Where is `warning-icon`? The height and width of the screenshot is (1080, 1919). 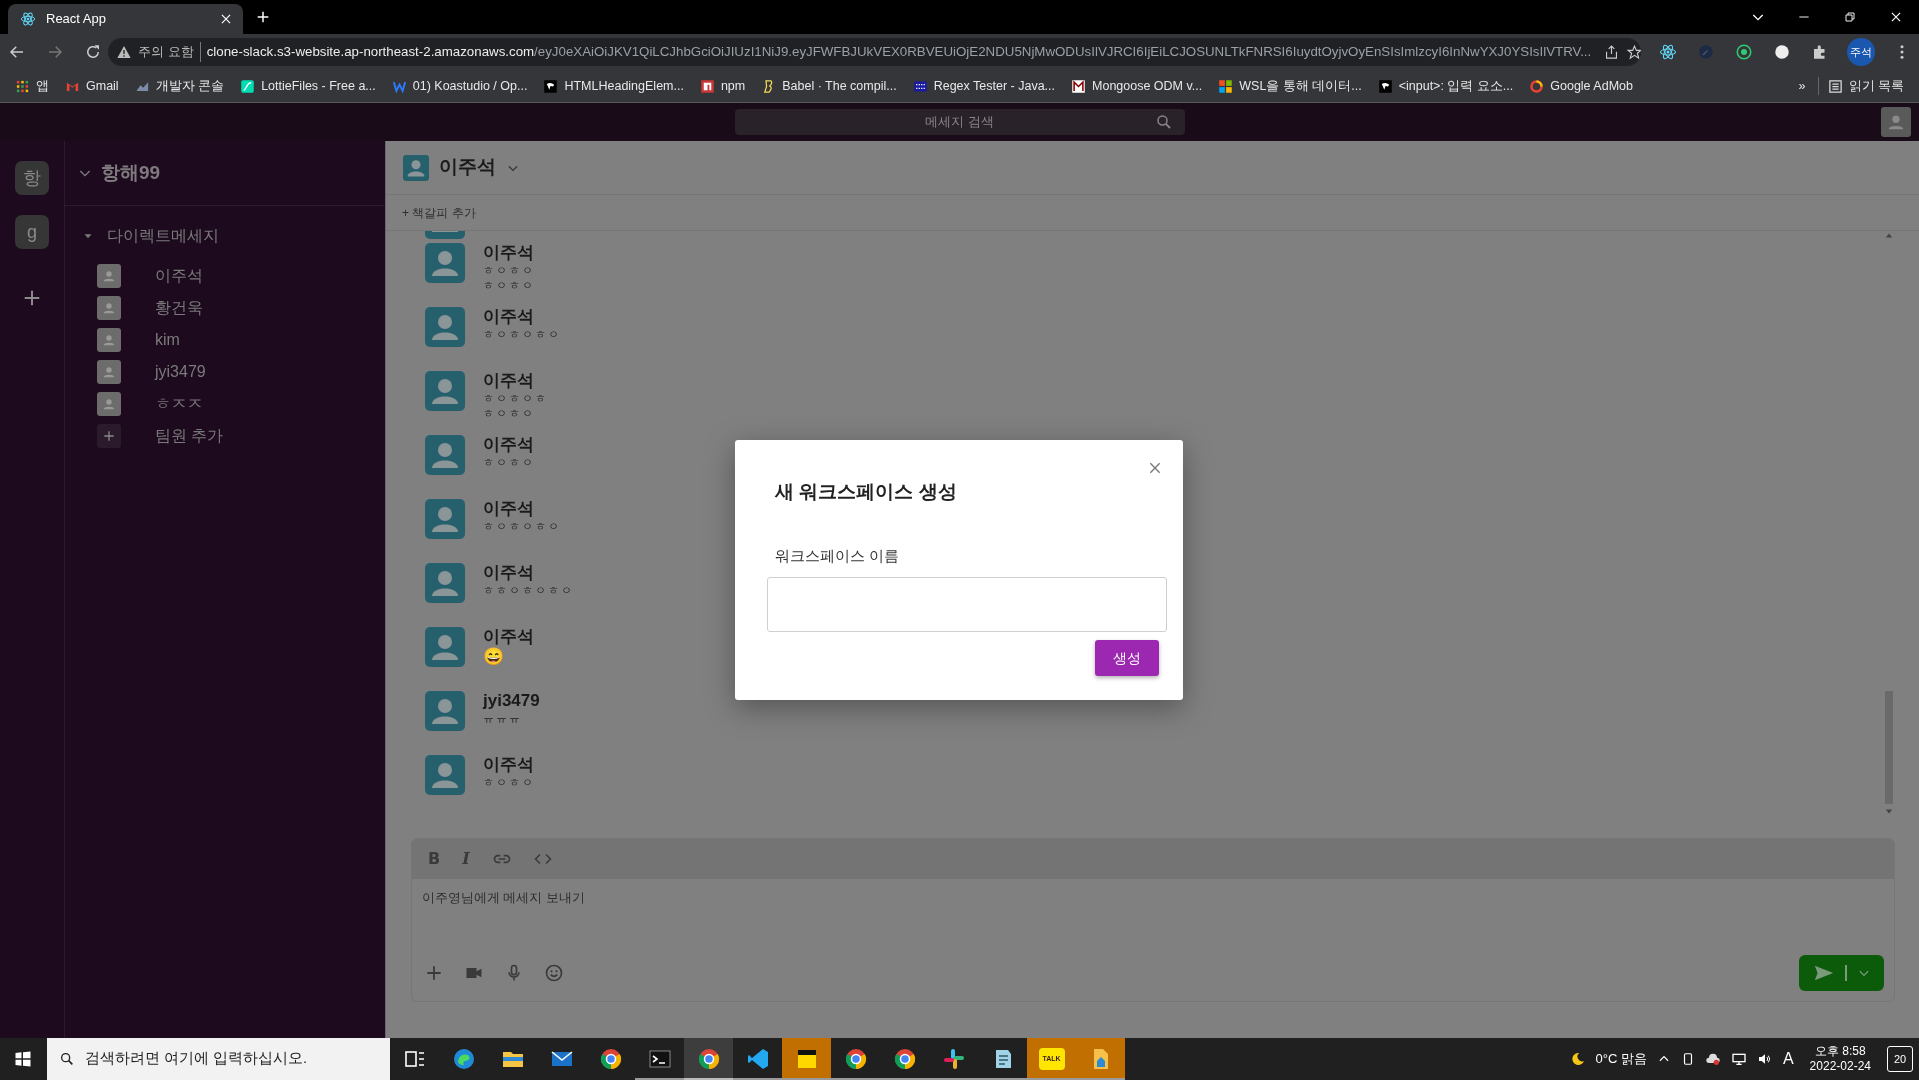 warning-icon is located at coordinates (124, 52).